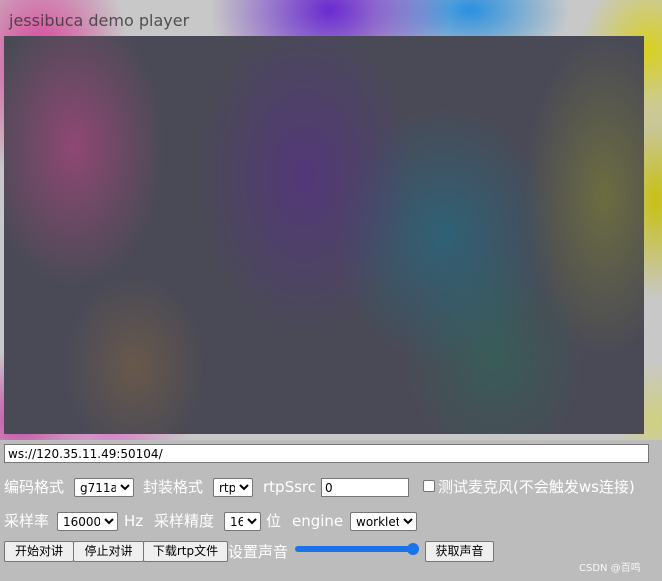  Describe the element at coordinates (34, 487) in the screenshot. I see `encode-format-label: 编码格式` at that location.